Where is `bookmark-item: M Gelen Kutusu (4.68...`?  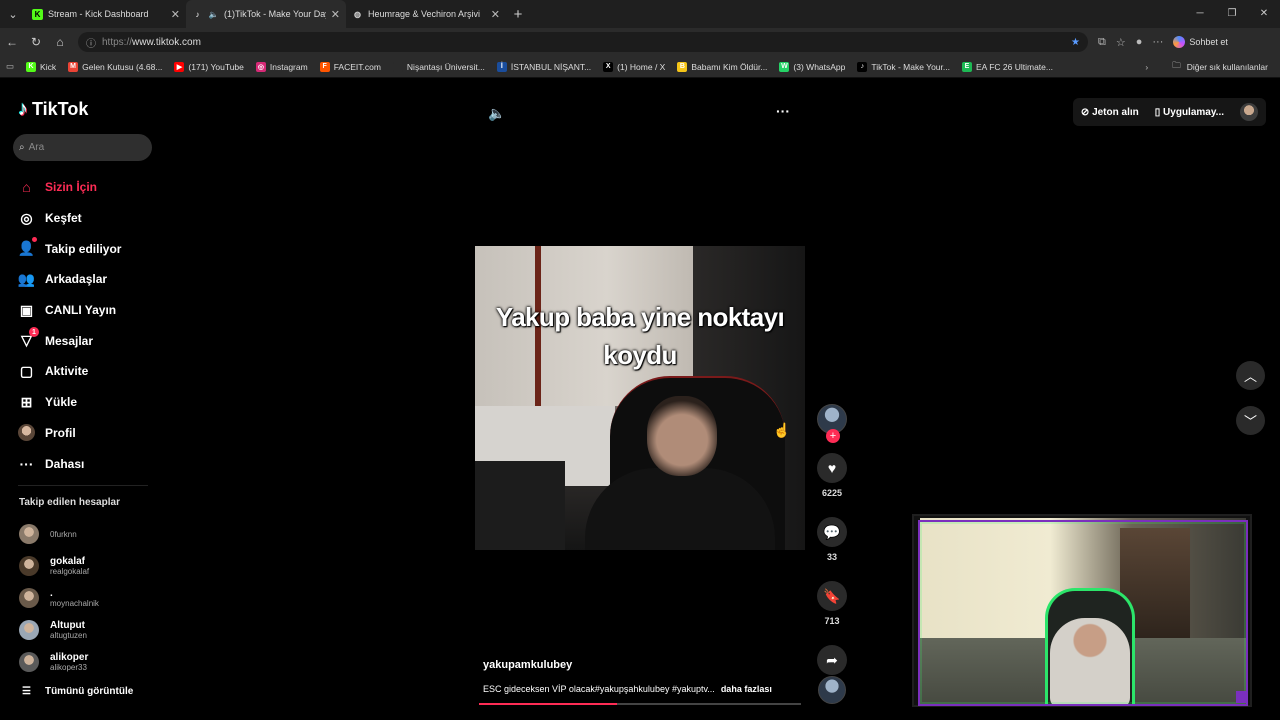 bookmark-item: M Gelen Kutusu (4.68... is located at coordinates (115, 66).